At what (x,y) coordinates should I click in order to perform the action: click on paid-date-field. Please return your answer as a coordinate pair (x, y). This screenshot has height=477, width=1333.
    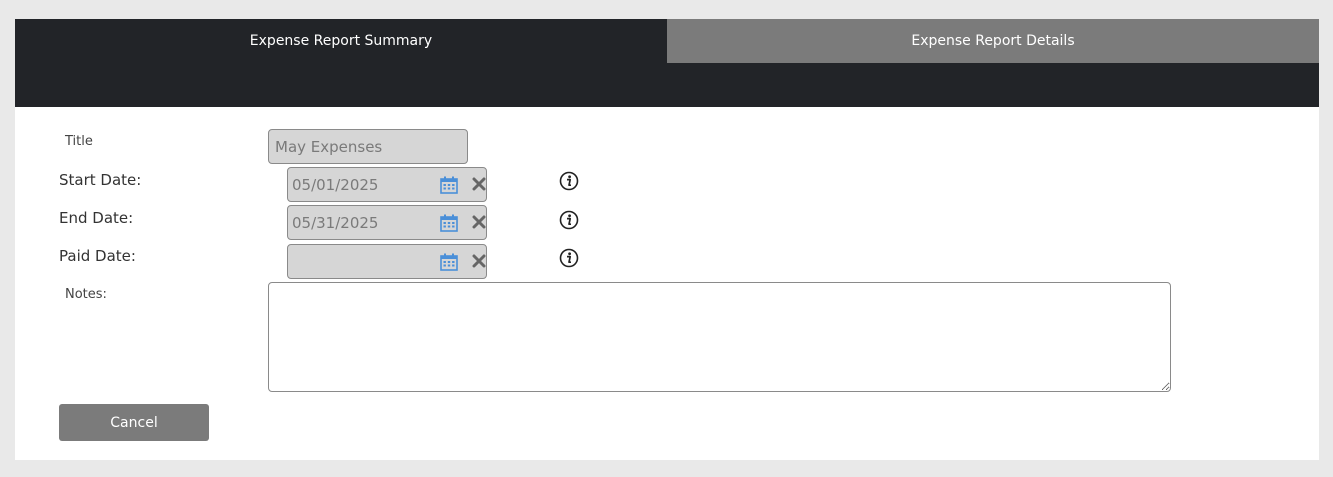
    Looking at the image, I should click on (387, 261).